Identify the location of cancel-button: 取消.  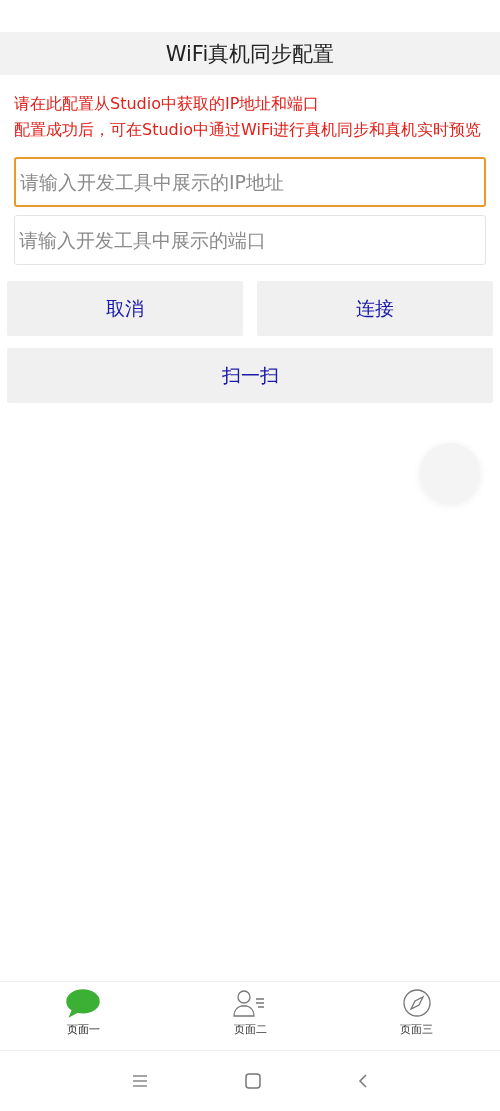
(125, 308).